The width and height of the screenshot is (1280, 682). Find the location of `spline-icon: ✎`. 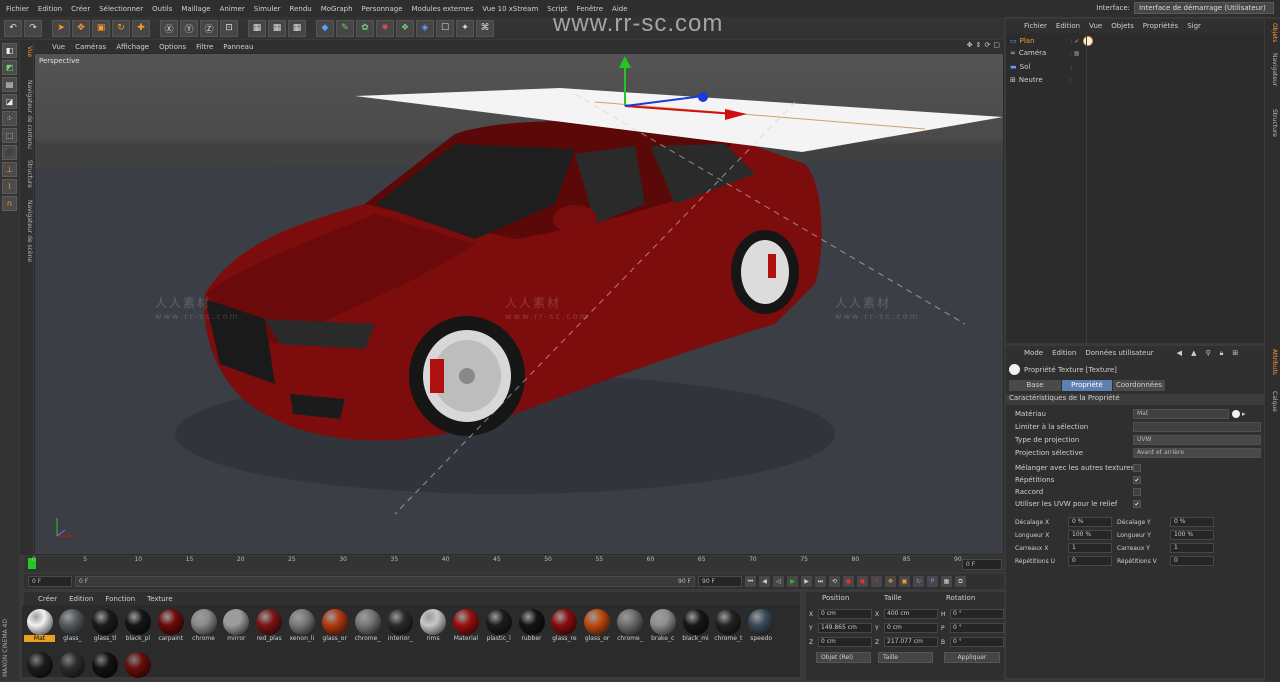

spline-icon: ✎ is located at coordinates (345, 28).